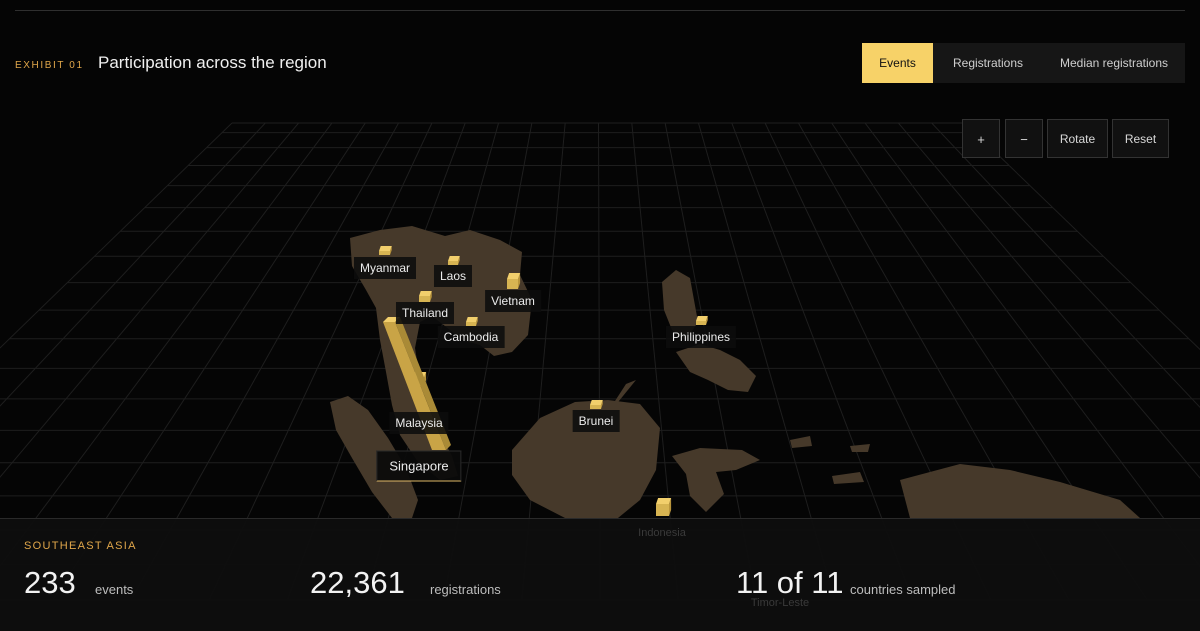  Describe the element at coordinates (1024, 138) in the screenshot. I see `zoom-out-button: −` at that location.